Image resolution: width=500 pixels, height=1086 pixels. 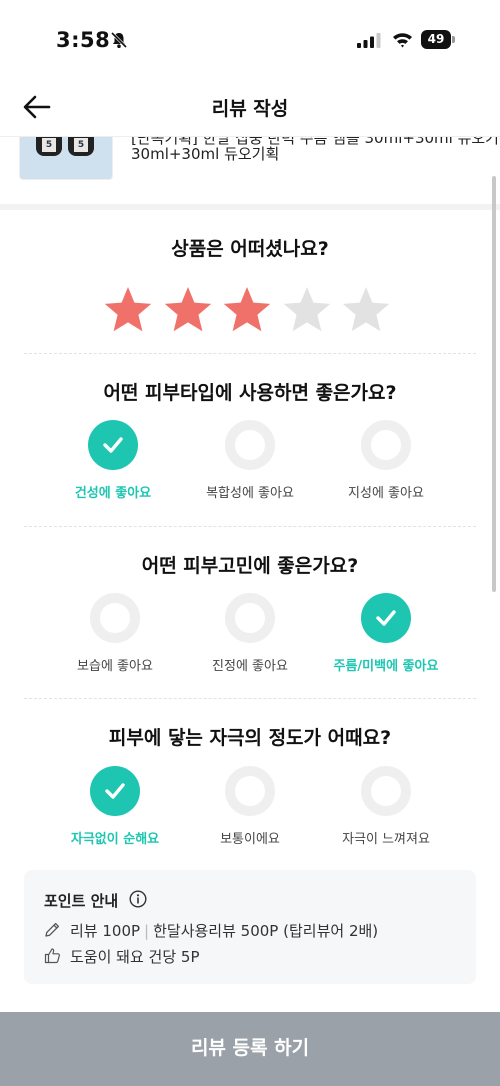 I want to click on option-oily-skin: 지성에 좋아요, so click(x=386, y=465).